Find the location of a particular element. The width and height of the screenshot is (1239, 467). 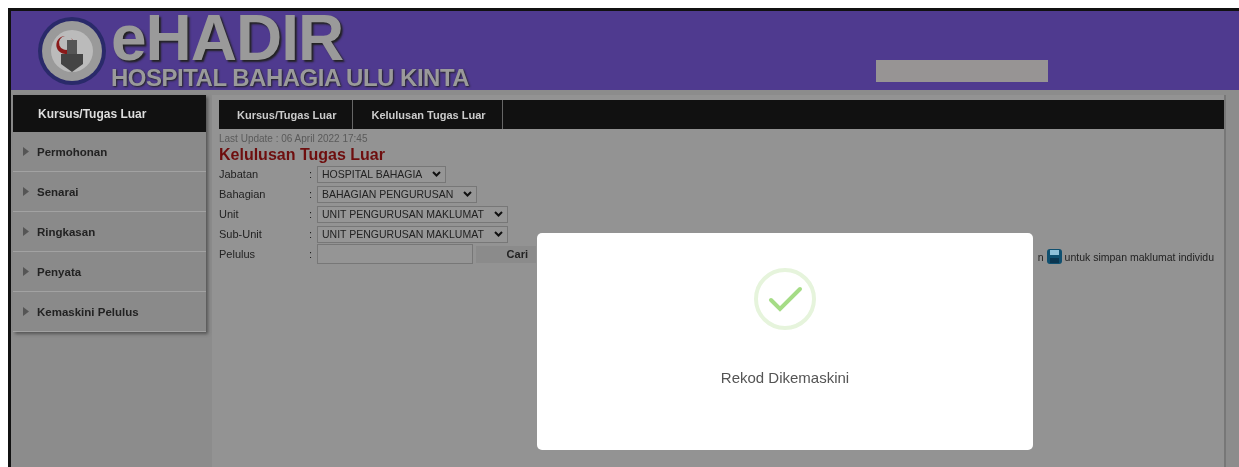

breadcrumb-link: Kelulusan Tugas Luar is located at coordinates (428, 114).